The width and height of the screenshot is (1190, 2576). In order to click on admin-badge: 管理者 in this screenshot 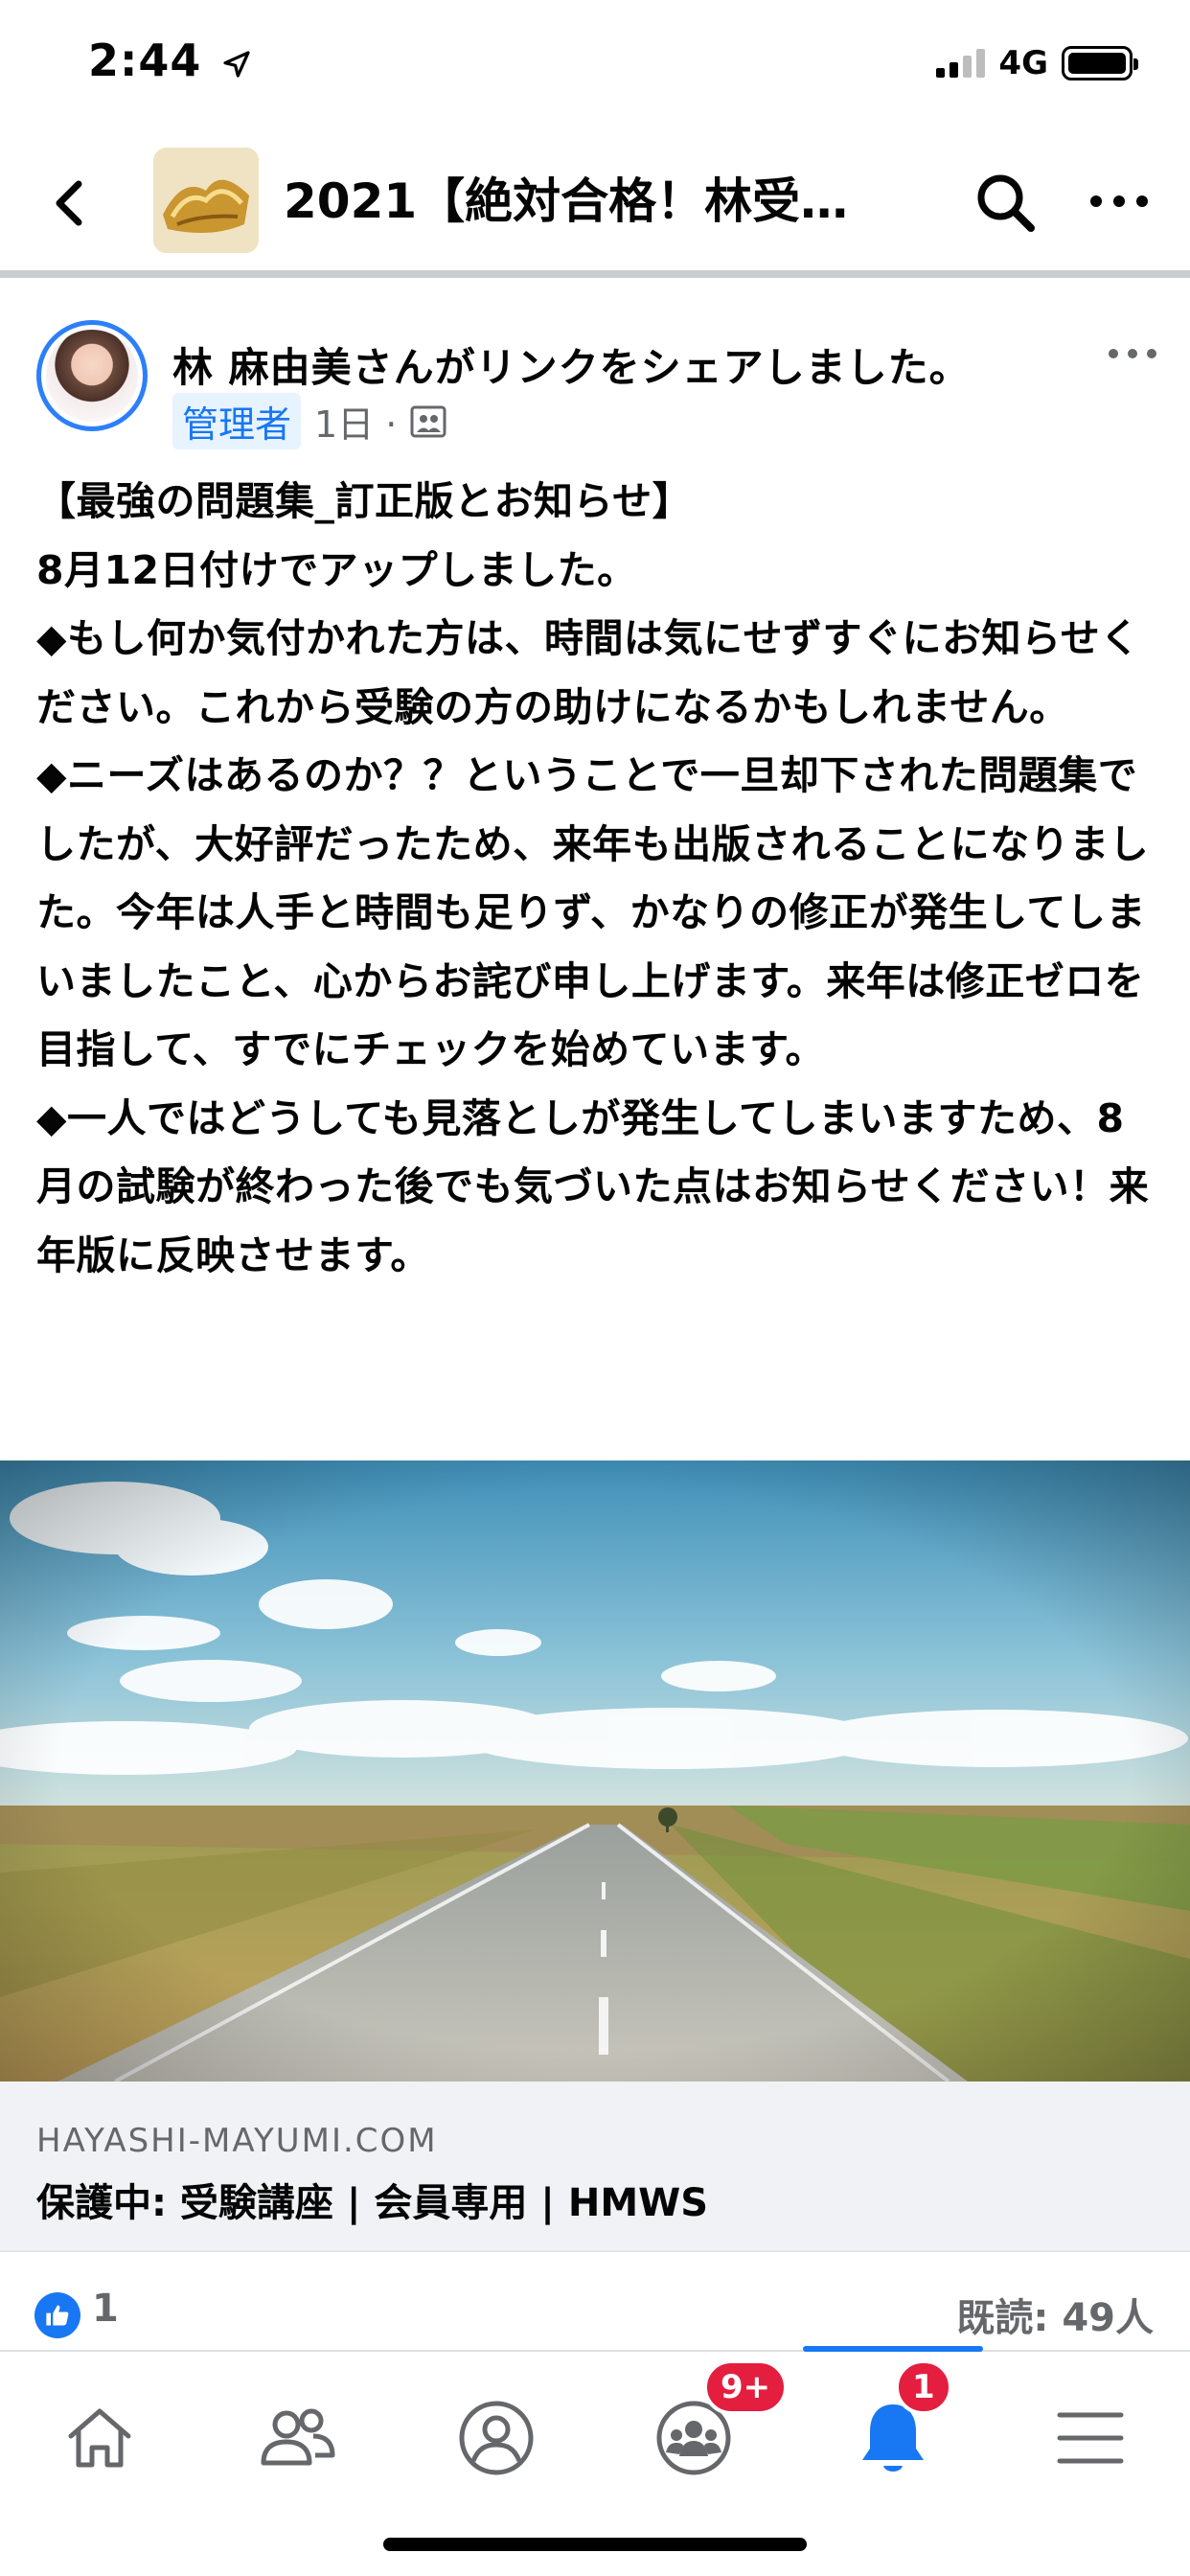, I will do `click(237, 421)`.